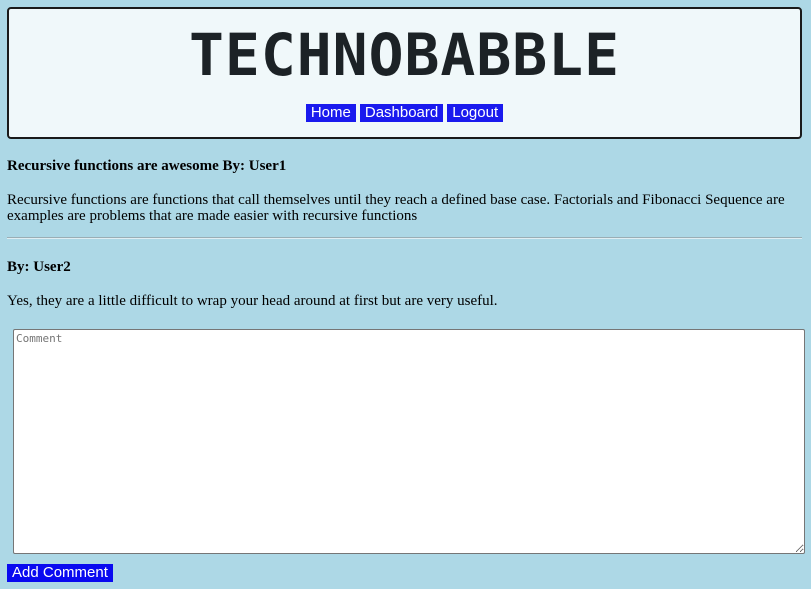 This screenshot has width=811, height=589. Describe the element at coordinates (39, 267) in the screenshot. I see `comment-author: By: User2` at that location.